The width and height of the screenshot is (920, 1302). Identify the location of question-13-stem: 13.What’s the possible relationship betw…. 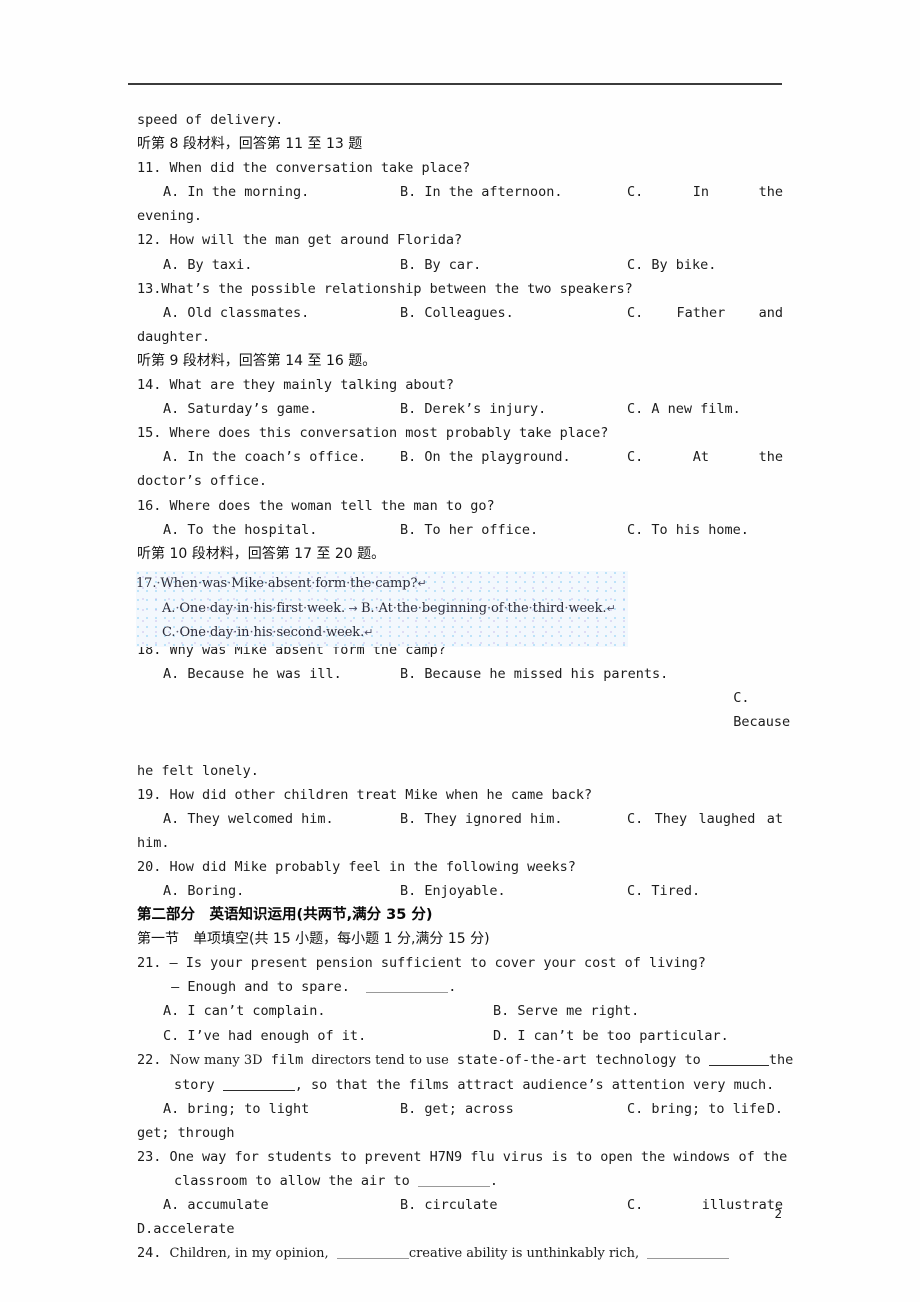
(385, 288).